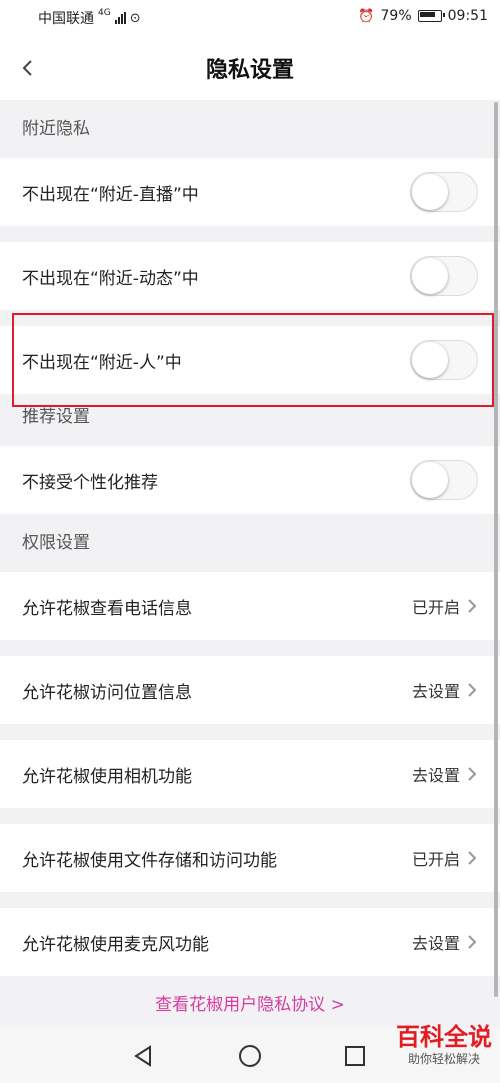 This screenshot has width=500, height=1083. Describe the element at coordinates (110, 194) in the screenshot. I see `setting-label: 不出现在“附近-直播”中` at that location.